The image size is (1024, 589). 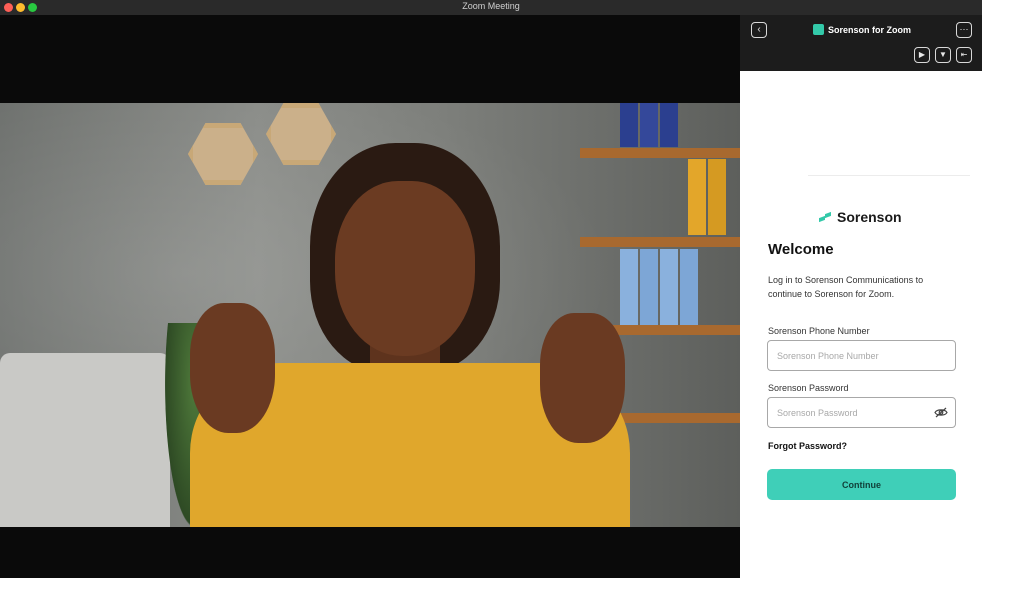 I want to click on window-titlebar: Zoom Meeting, so click(x=491, y=7).